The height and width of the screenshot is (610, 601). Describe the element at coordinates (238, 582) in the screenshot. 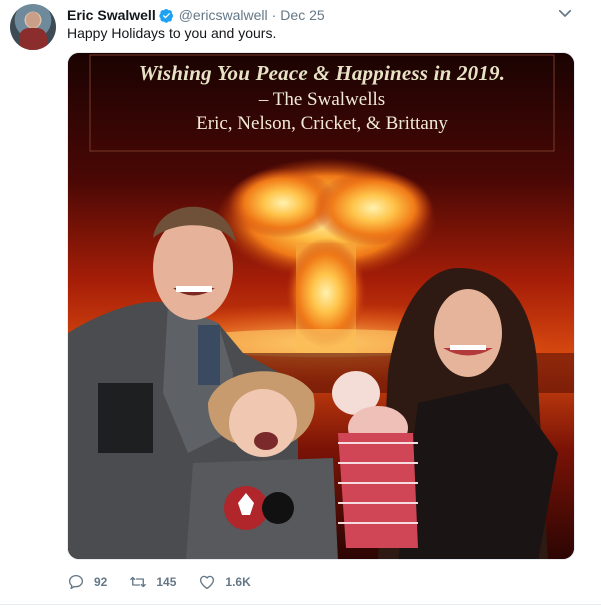

I see `like-count: 1.6K` at that location.